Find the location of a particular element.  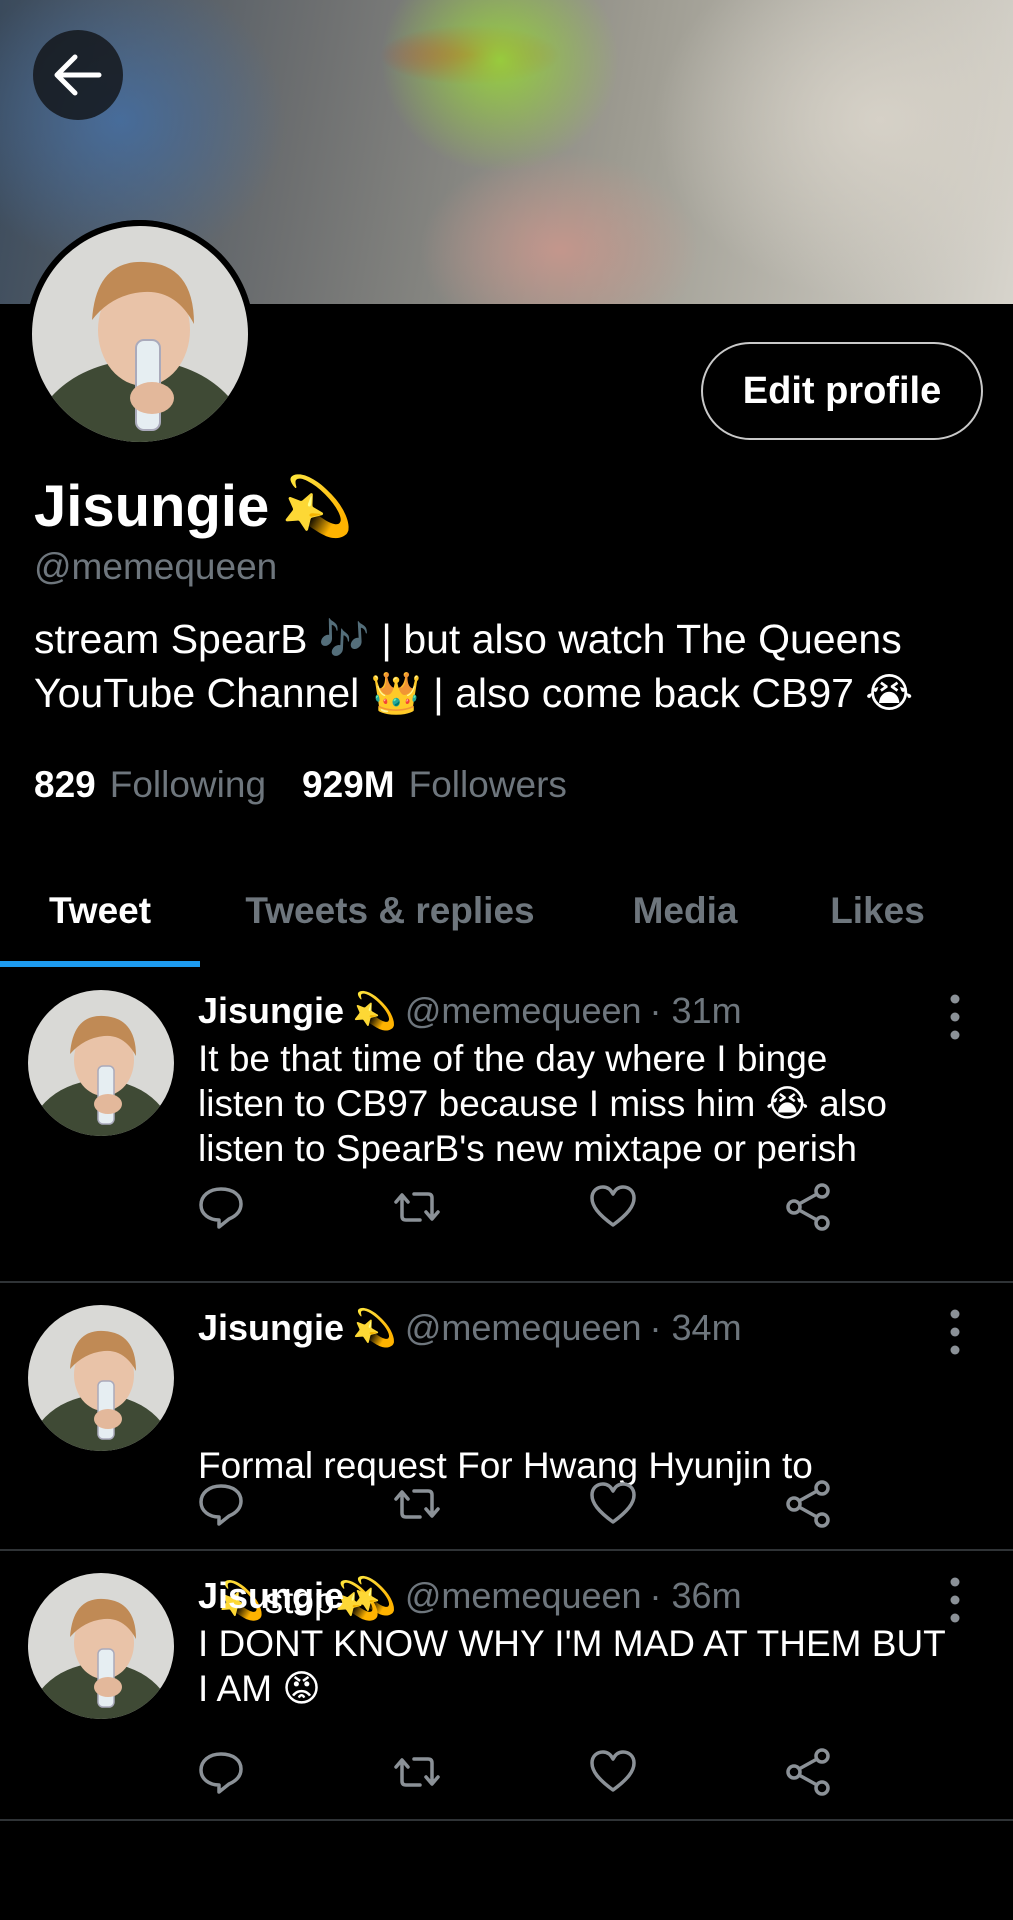

tab-tweet: Tweet is located at coordinates (100, 911).